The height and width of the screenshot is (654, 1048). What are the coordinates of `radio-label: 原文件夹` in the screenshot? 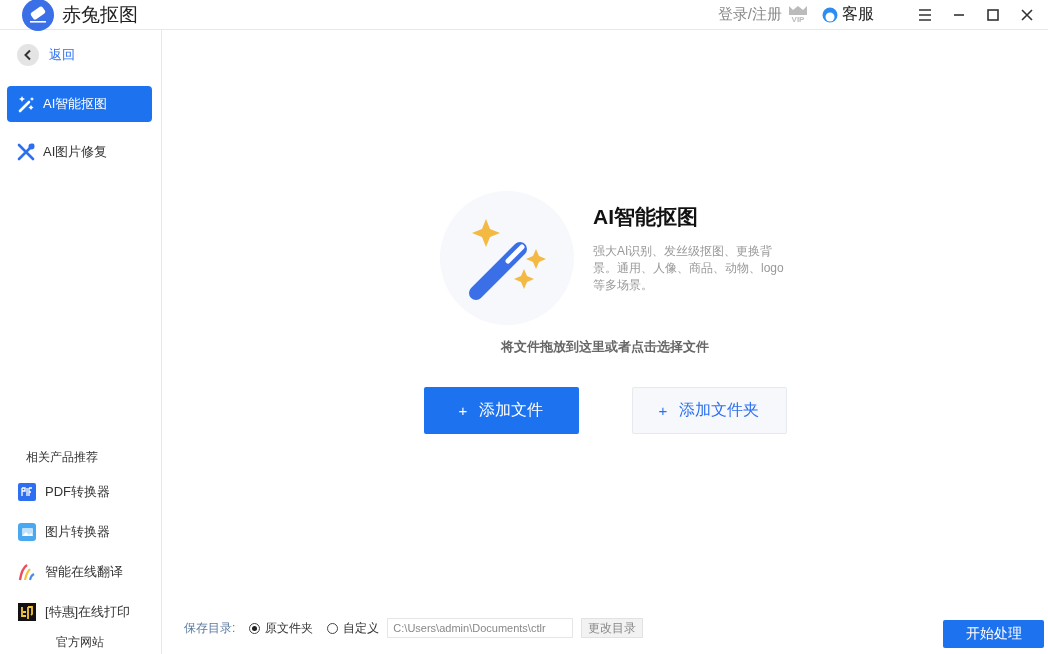 It's located at (289, 628).